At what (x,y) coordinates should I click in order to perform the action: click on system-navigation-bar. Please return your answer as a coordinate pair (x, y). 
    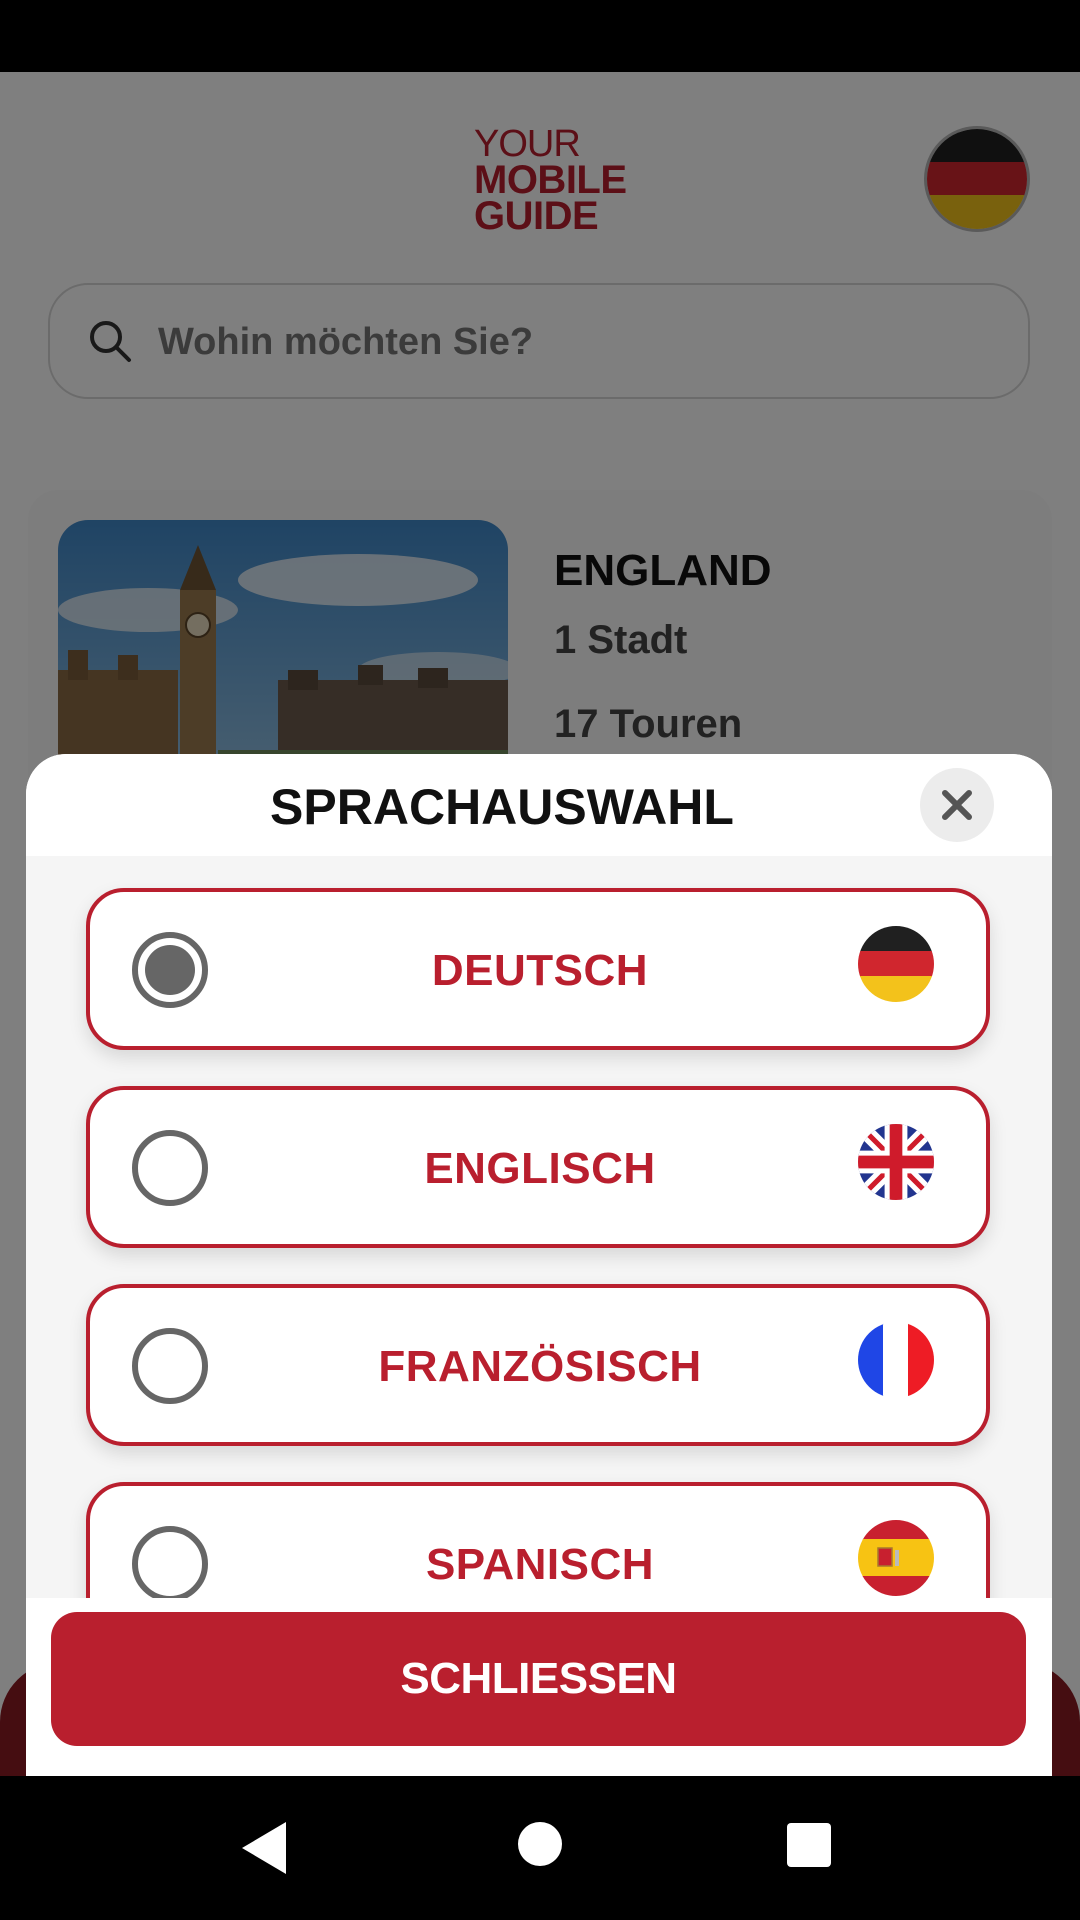
    Looking at the image, I should click on (540, 1848).